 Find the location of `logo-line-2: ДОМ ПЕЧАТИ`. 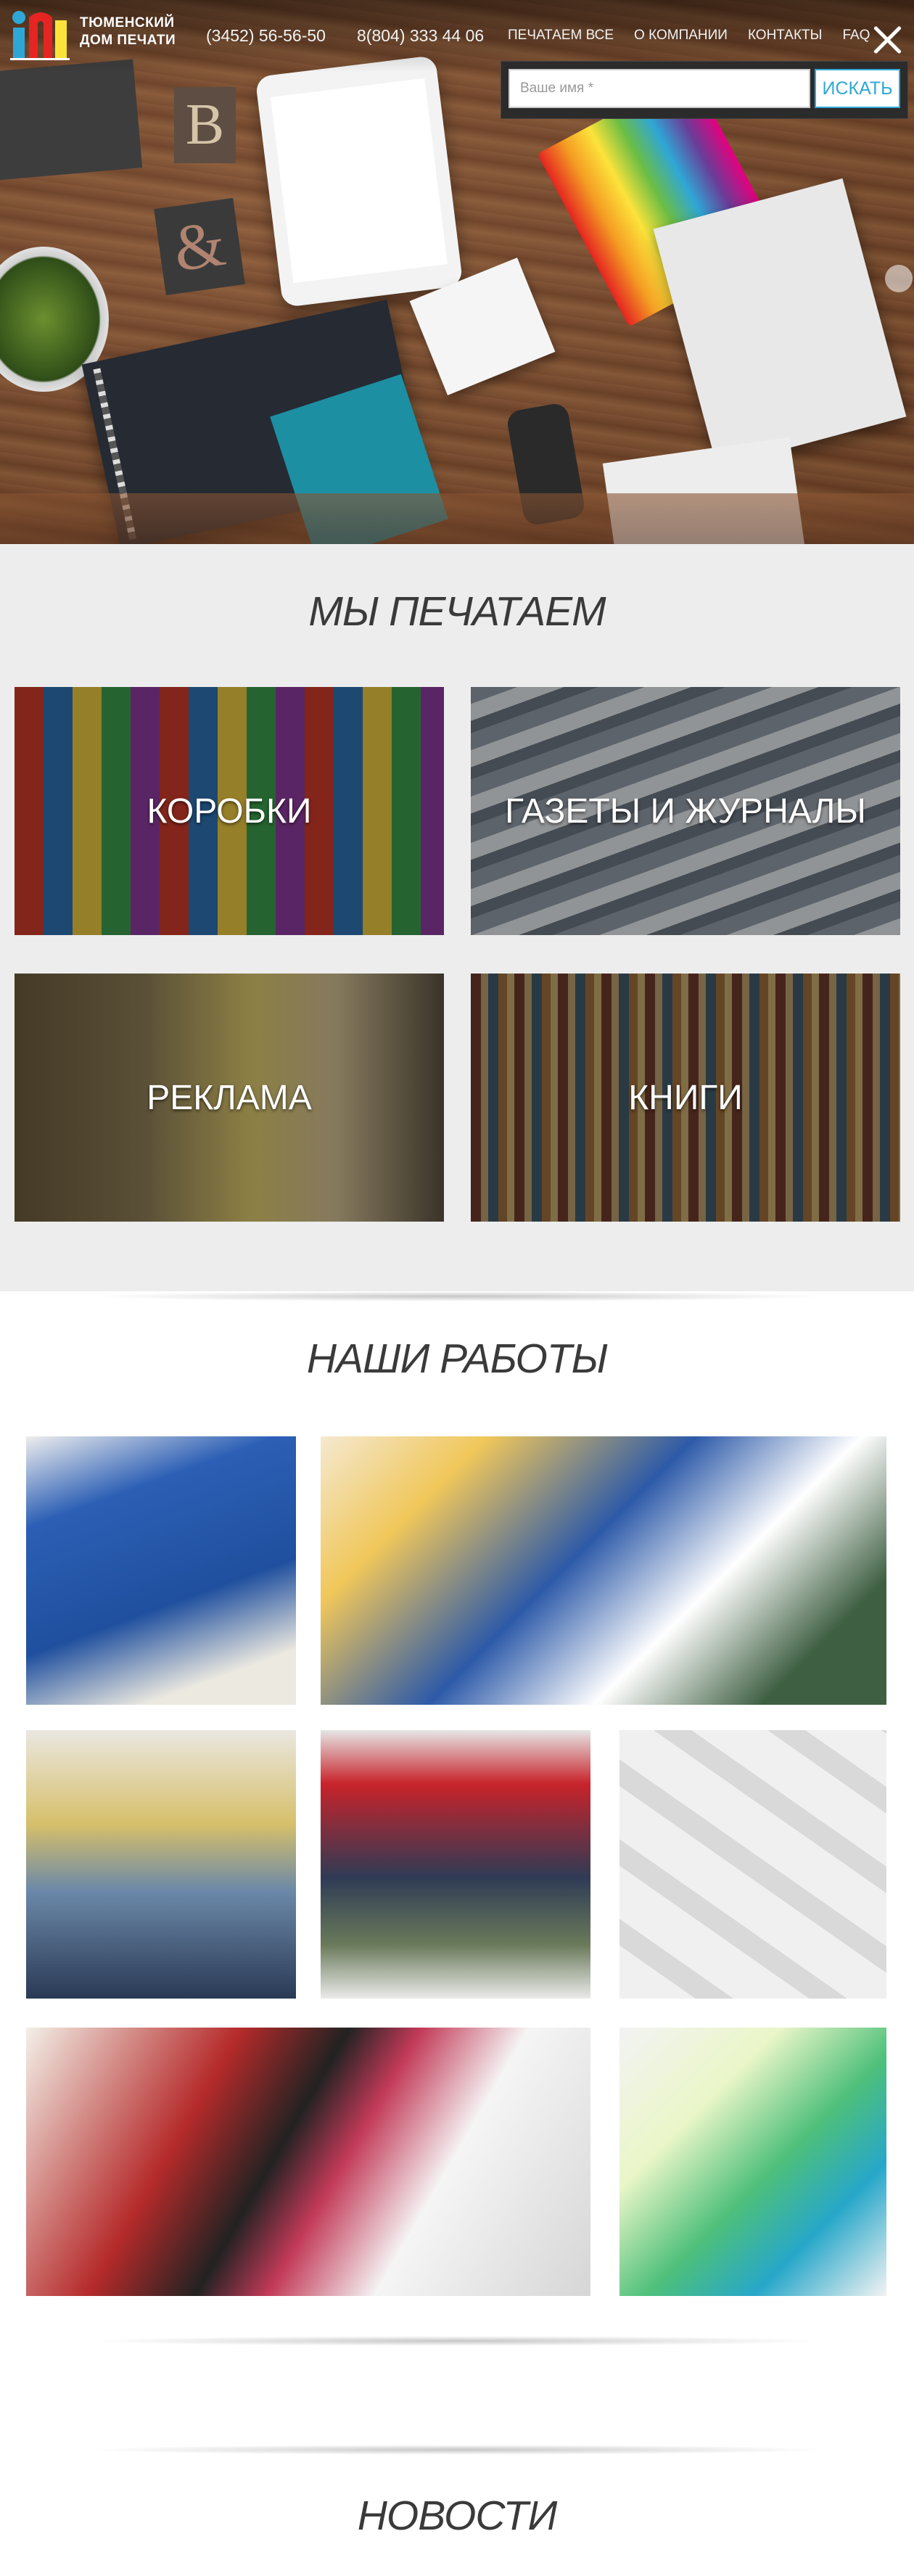

logo-line-2: ДОМ ПЕЧАТИ is located at coordinates (128, 40).